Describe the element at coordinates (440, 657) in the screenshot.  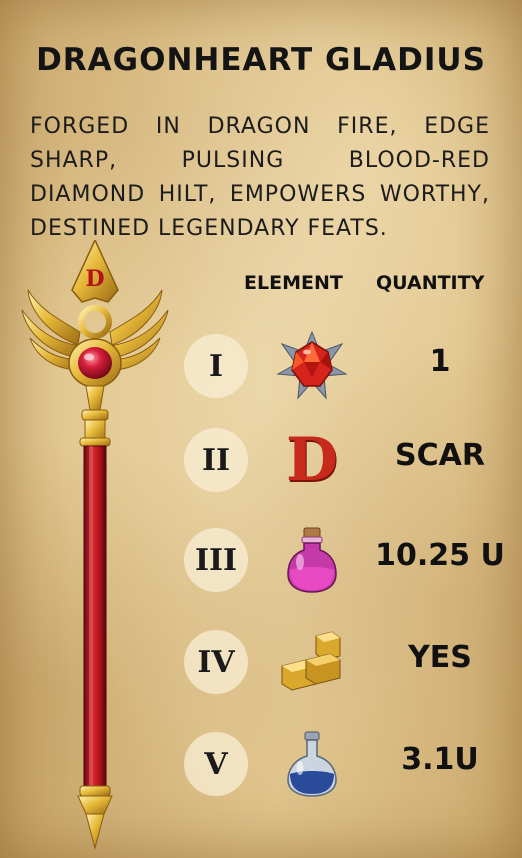
I see `quantity-value: YES` at that location.